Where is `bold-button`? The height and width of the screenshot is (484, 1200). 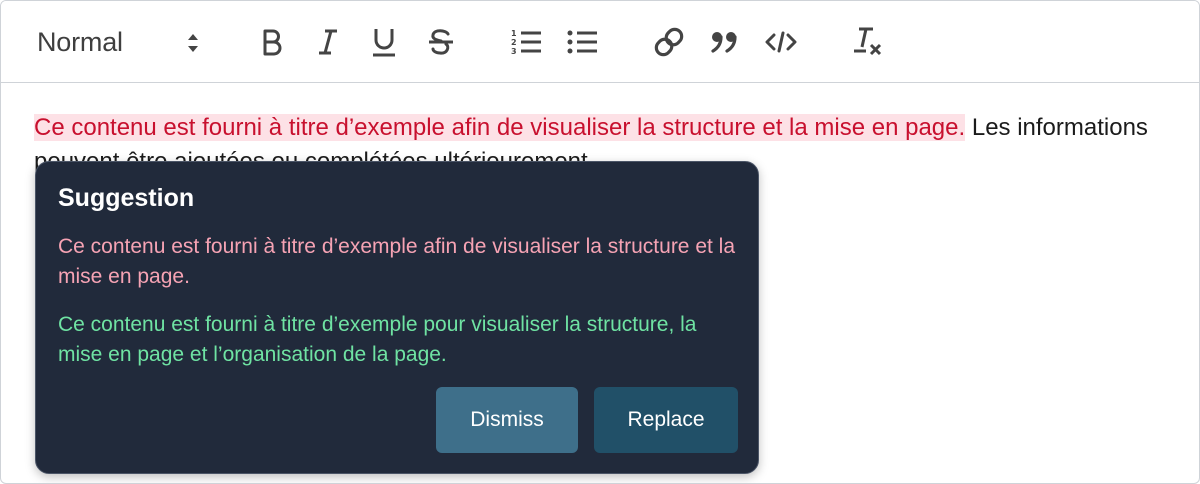 bold-button is located at coordinates (272, 42).